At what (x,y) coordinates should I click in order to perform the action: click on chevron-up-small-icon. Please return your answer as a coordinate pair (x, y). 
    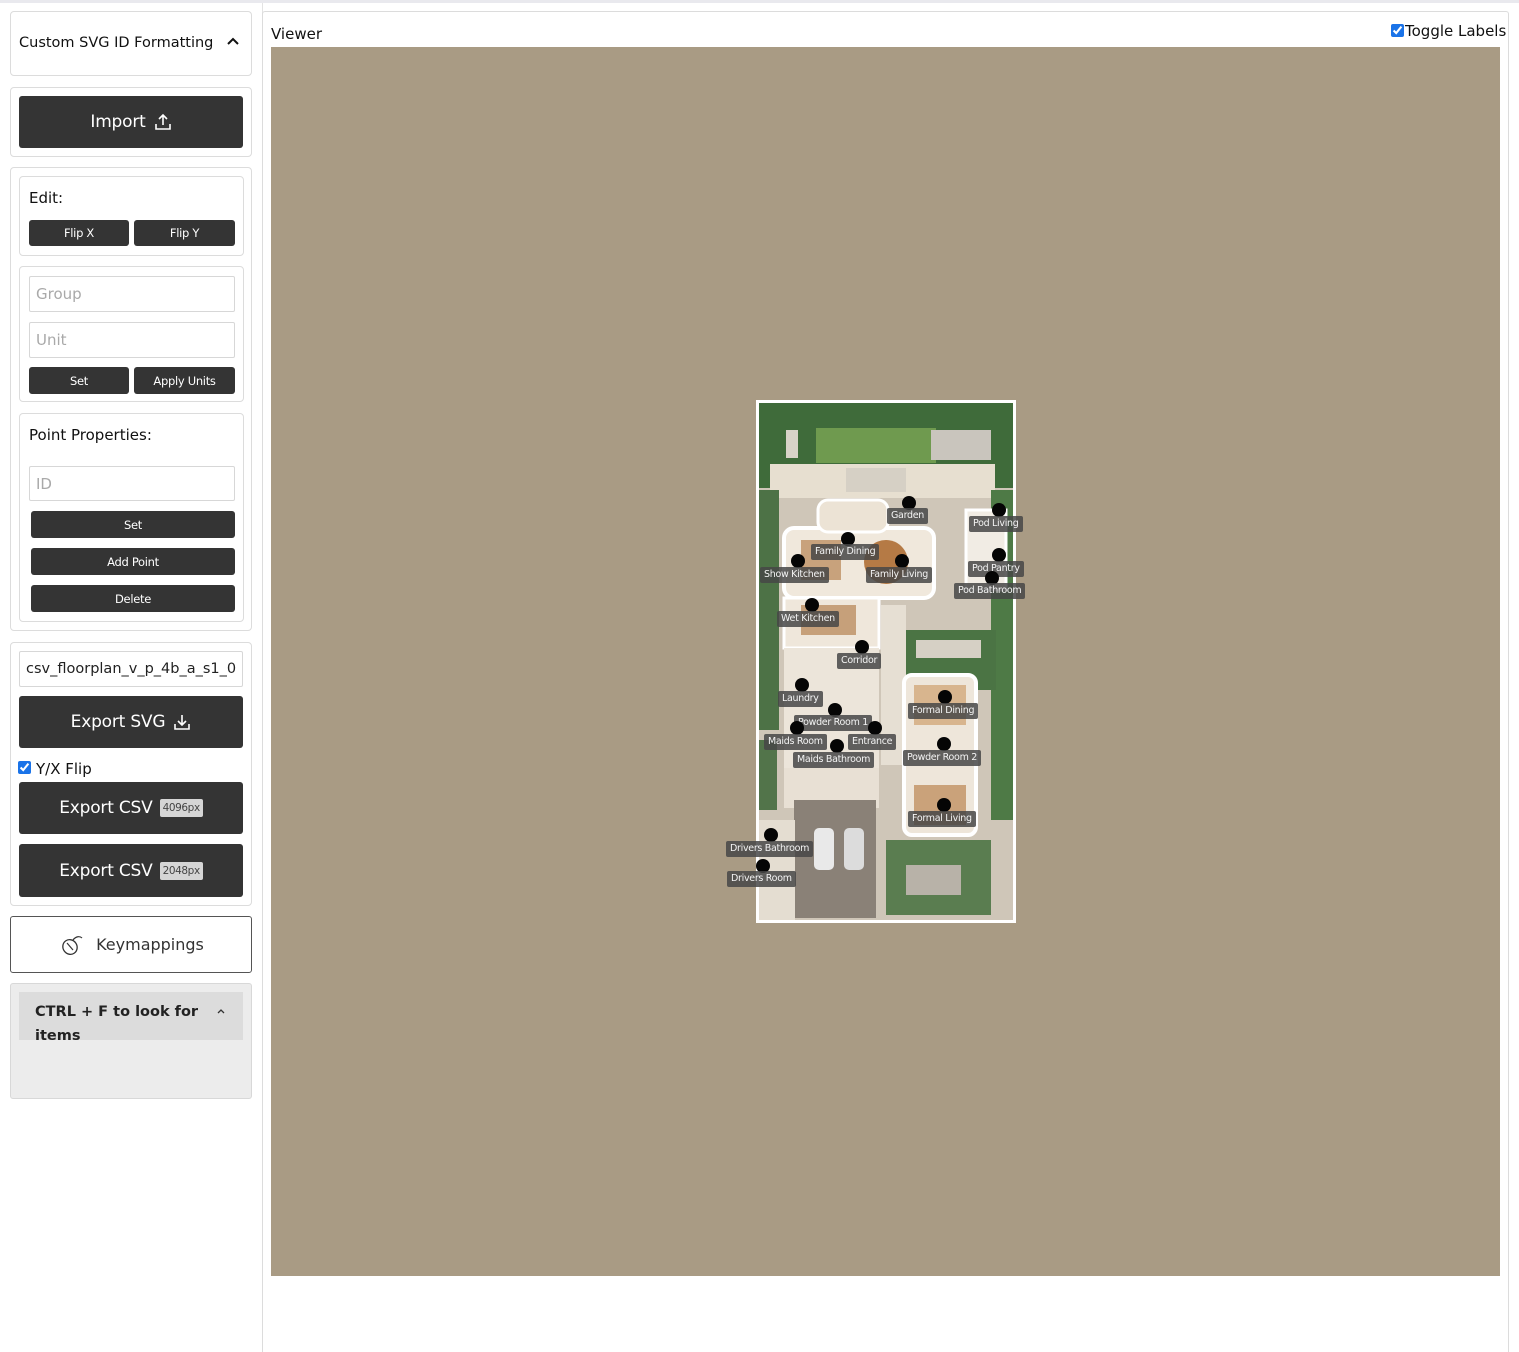
    Looking at the image, I should click on (221, 1011).